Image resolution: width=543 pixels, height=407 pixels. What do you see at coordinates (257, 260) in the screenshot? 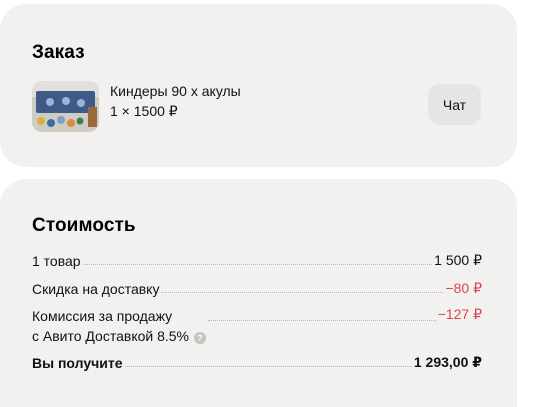
I see `cost-row-items: 1 товар 1 500 ₽` at bounding box center [257, 260].